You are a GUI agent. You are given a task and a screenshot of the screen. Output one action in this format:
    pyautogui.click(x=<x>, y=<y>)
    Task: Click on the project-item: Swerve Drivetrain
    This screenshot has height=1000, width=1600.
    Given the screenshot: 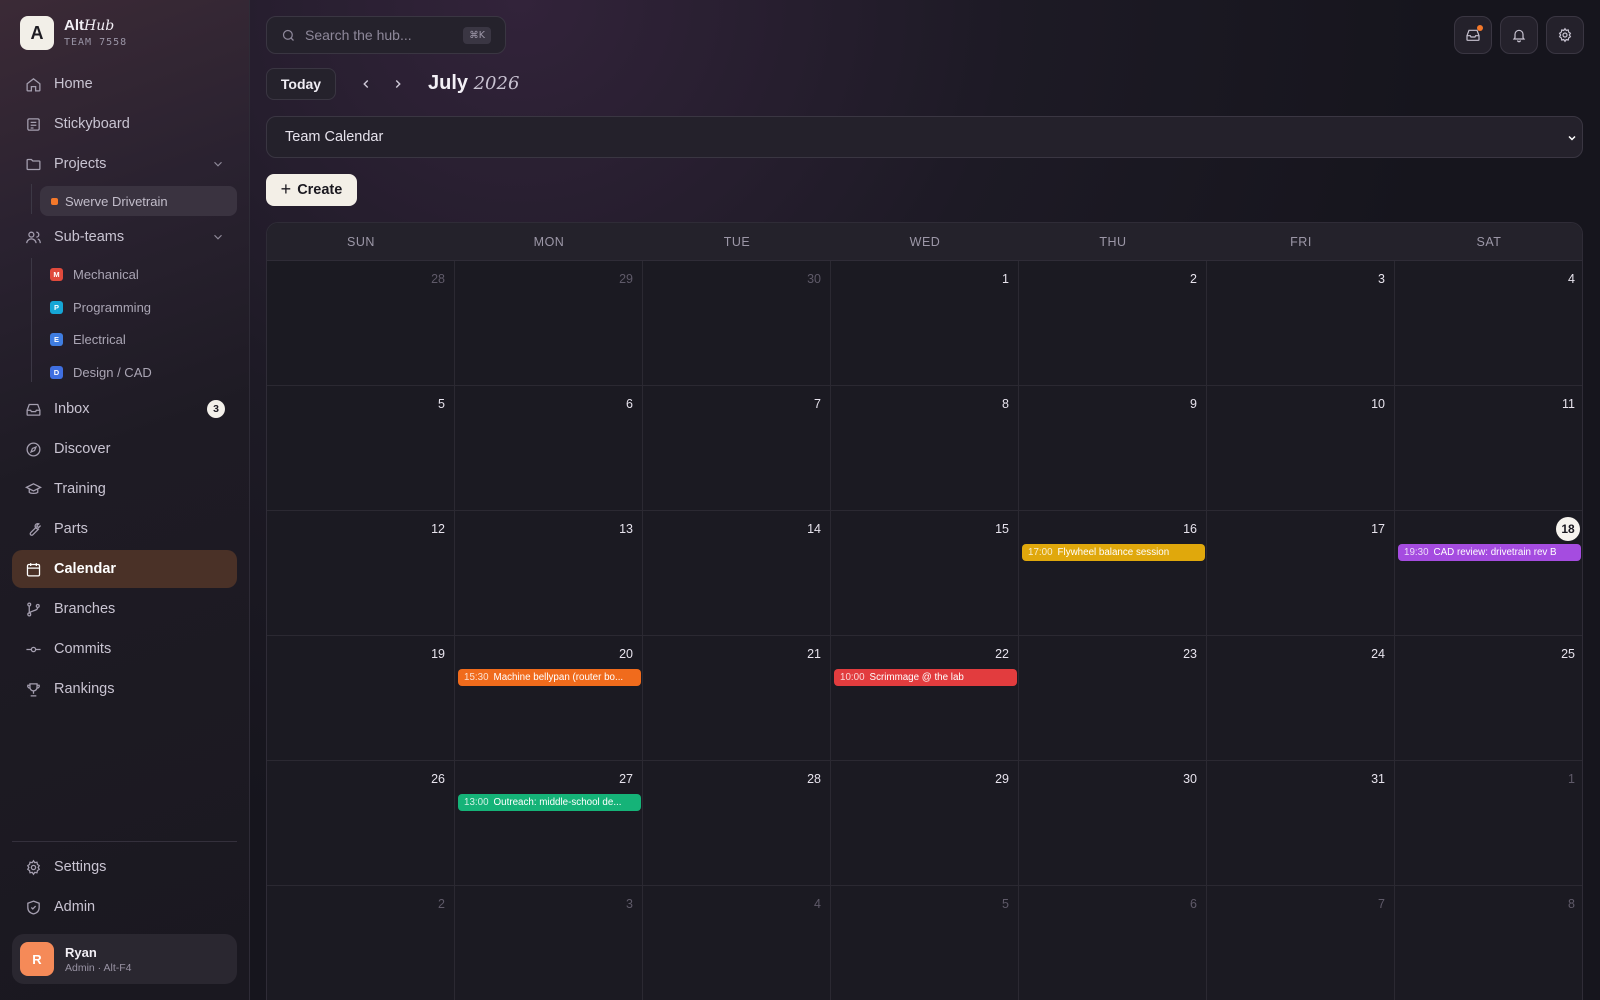 What is the action you would take?
    pyautogui.click(x=138, y=201)
    